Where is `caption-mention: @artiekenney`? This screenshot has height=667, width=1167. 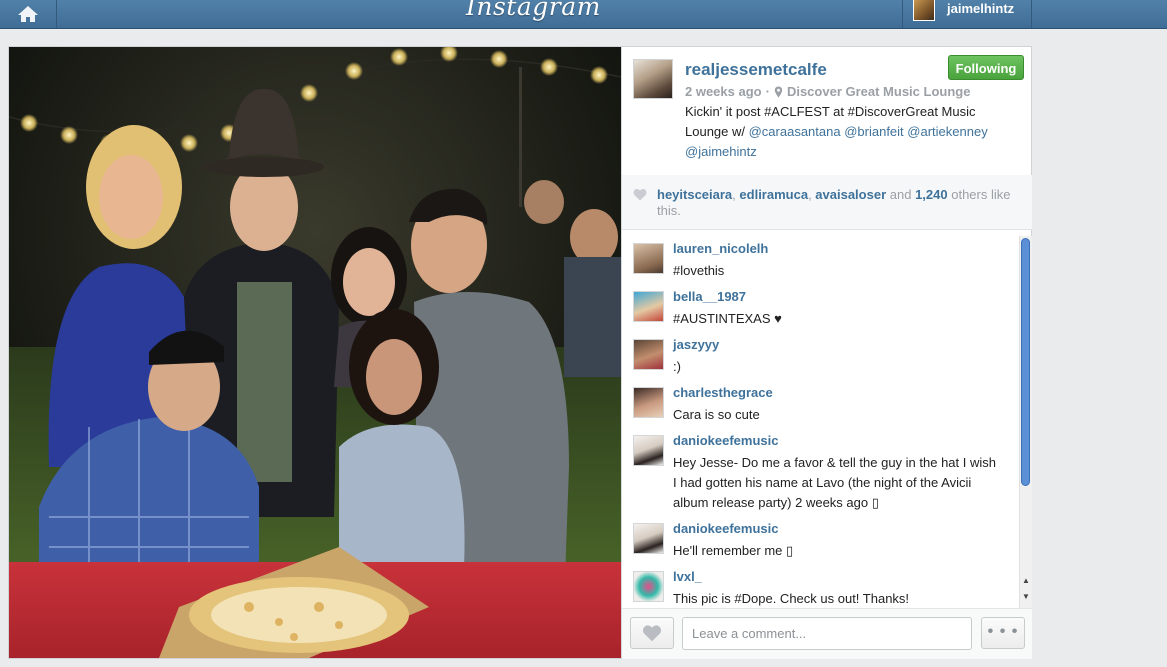 caption-mention: @artiekenney is located at coordinates (947, 131).